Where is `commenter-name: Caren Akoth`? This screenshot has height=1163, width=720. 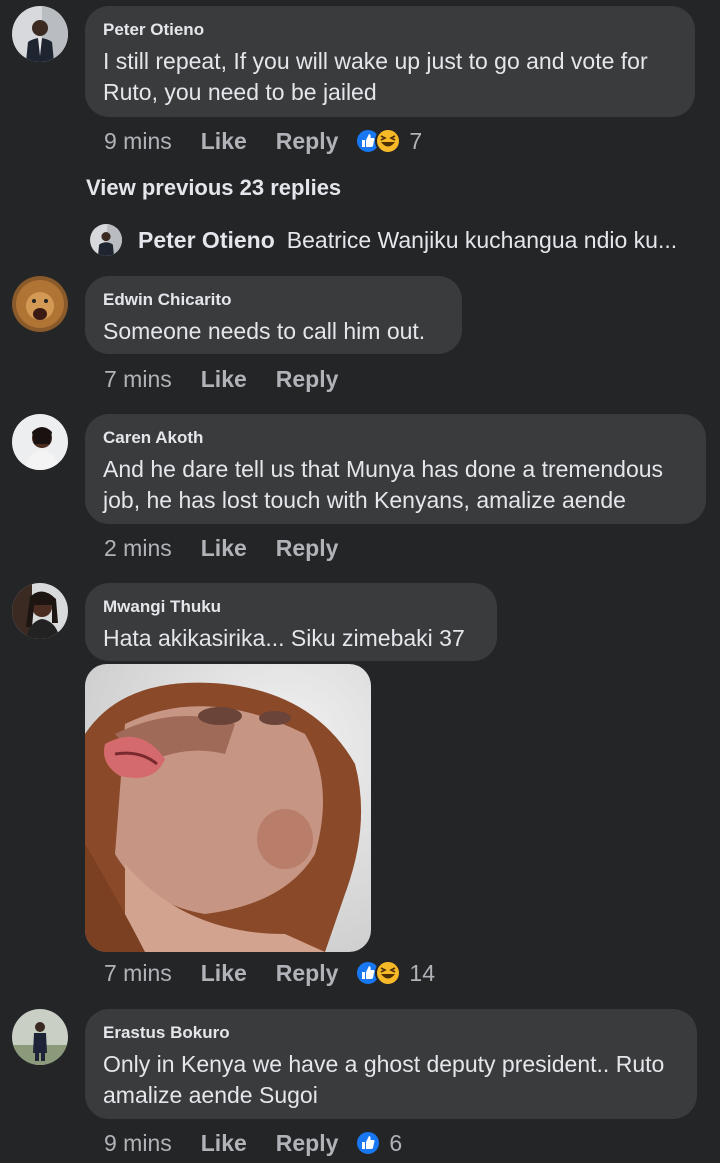
commenter-name: Caren Akoth is located at coordinates (395, 438).